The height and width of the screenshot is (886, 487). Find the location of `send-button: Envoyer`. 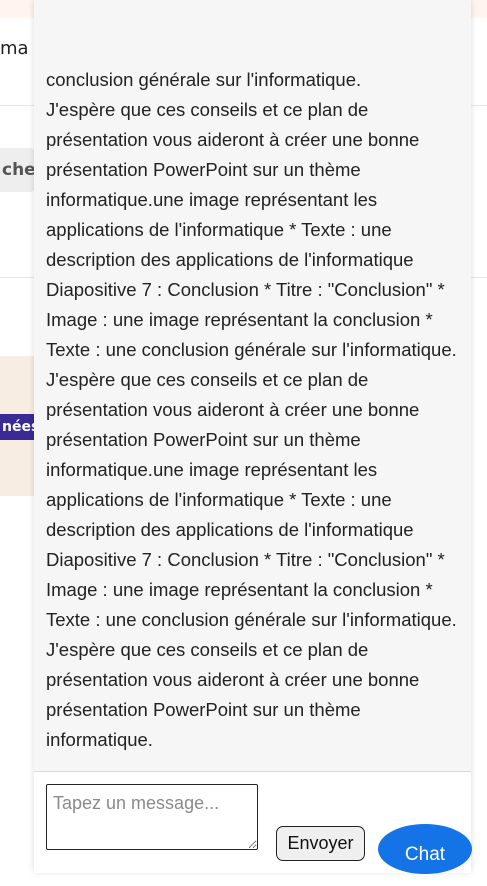

send-button: Envoyer is located at coordinates (320, 843).